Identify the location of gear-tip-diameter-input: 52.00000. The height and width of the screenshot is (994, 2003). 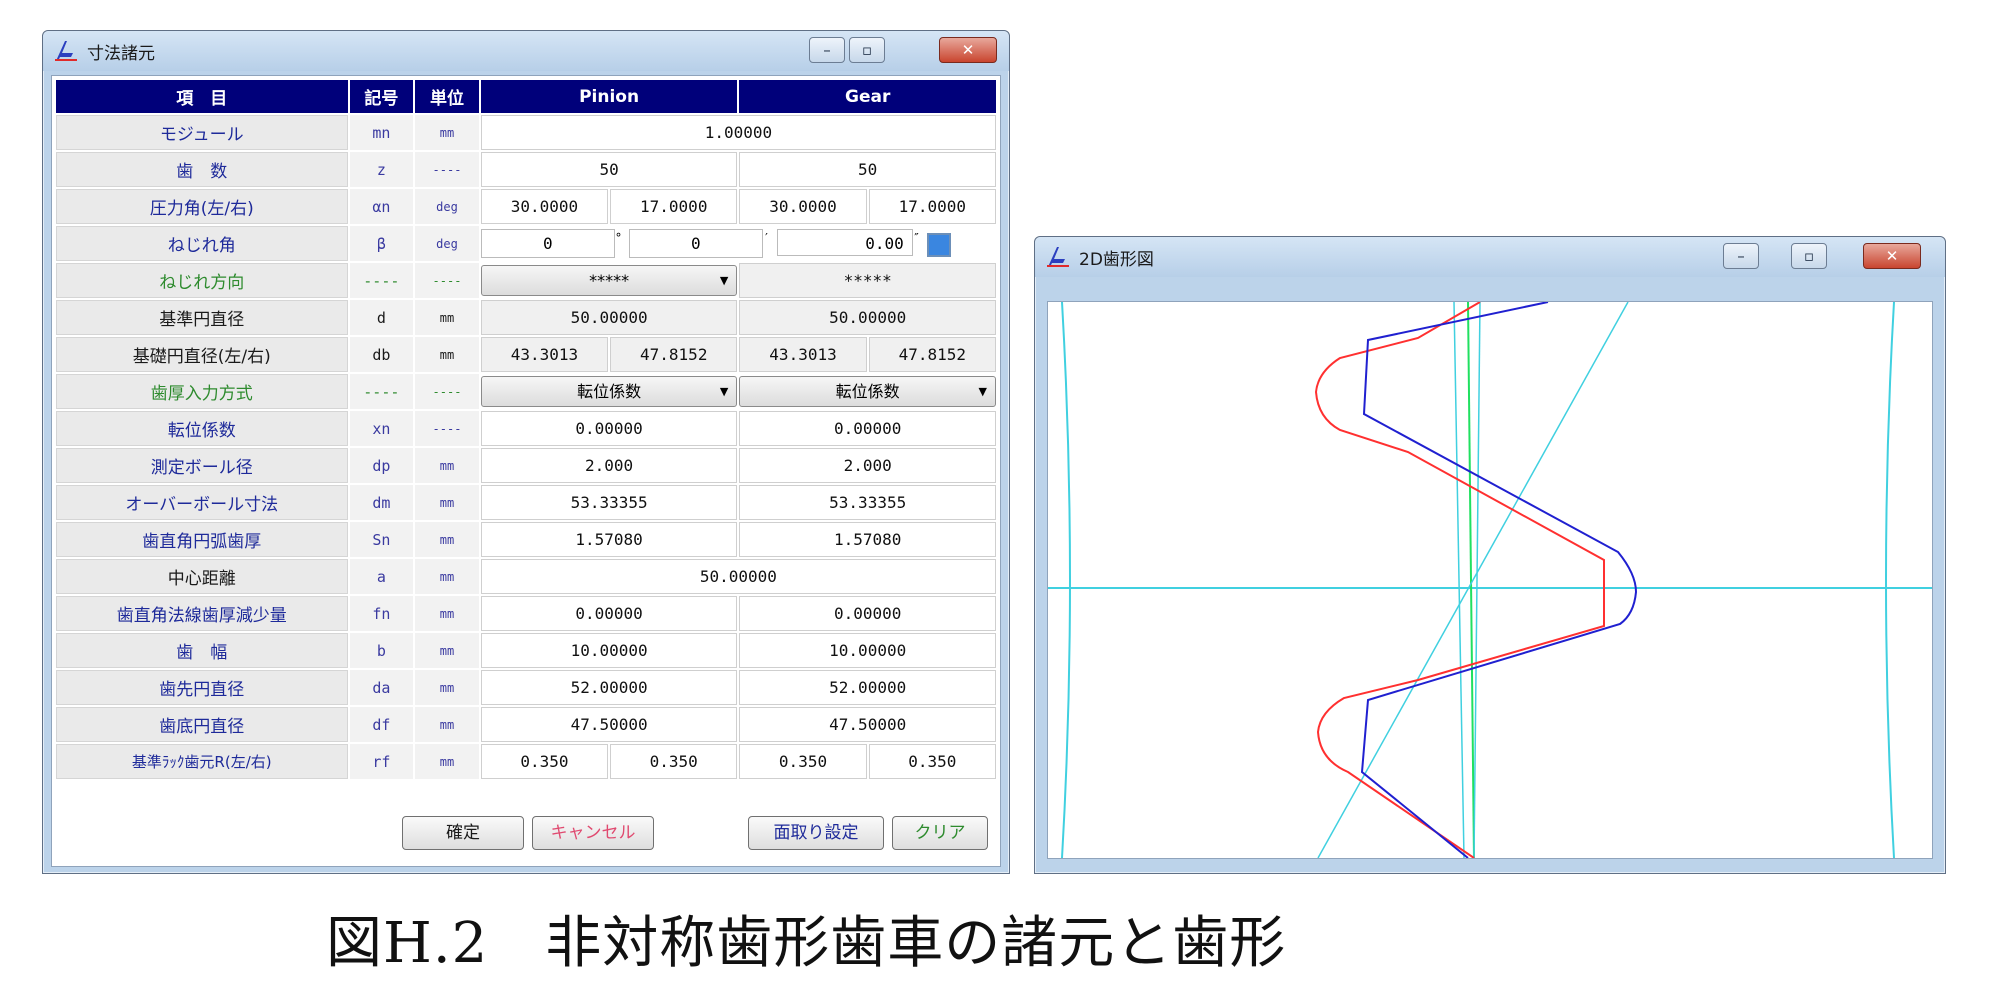
(867, 687).